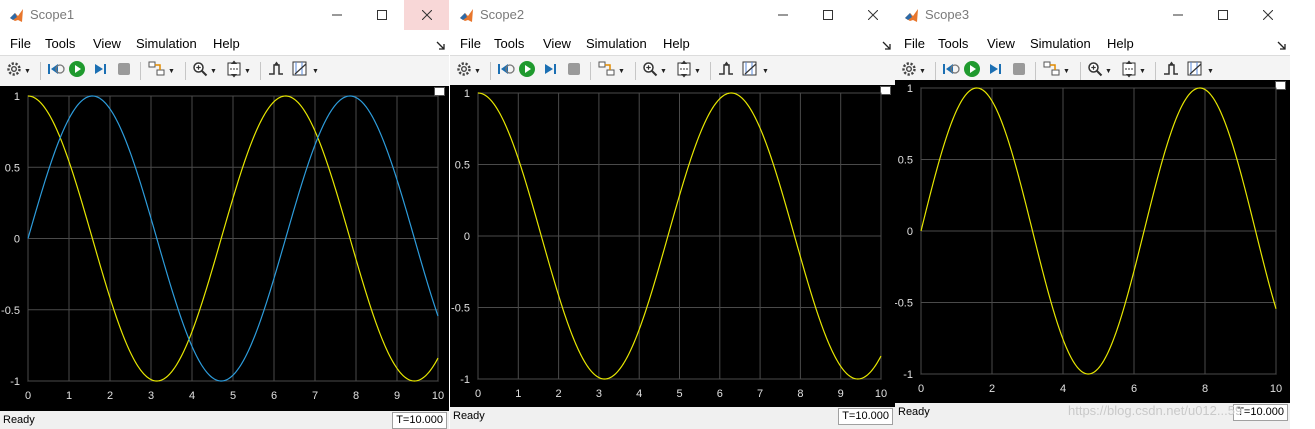  I want to click on stop-icon, so click(574, 71).